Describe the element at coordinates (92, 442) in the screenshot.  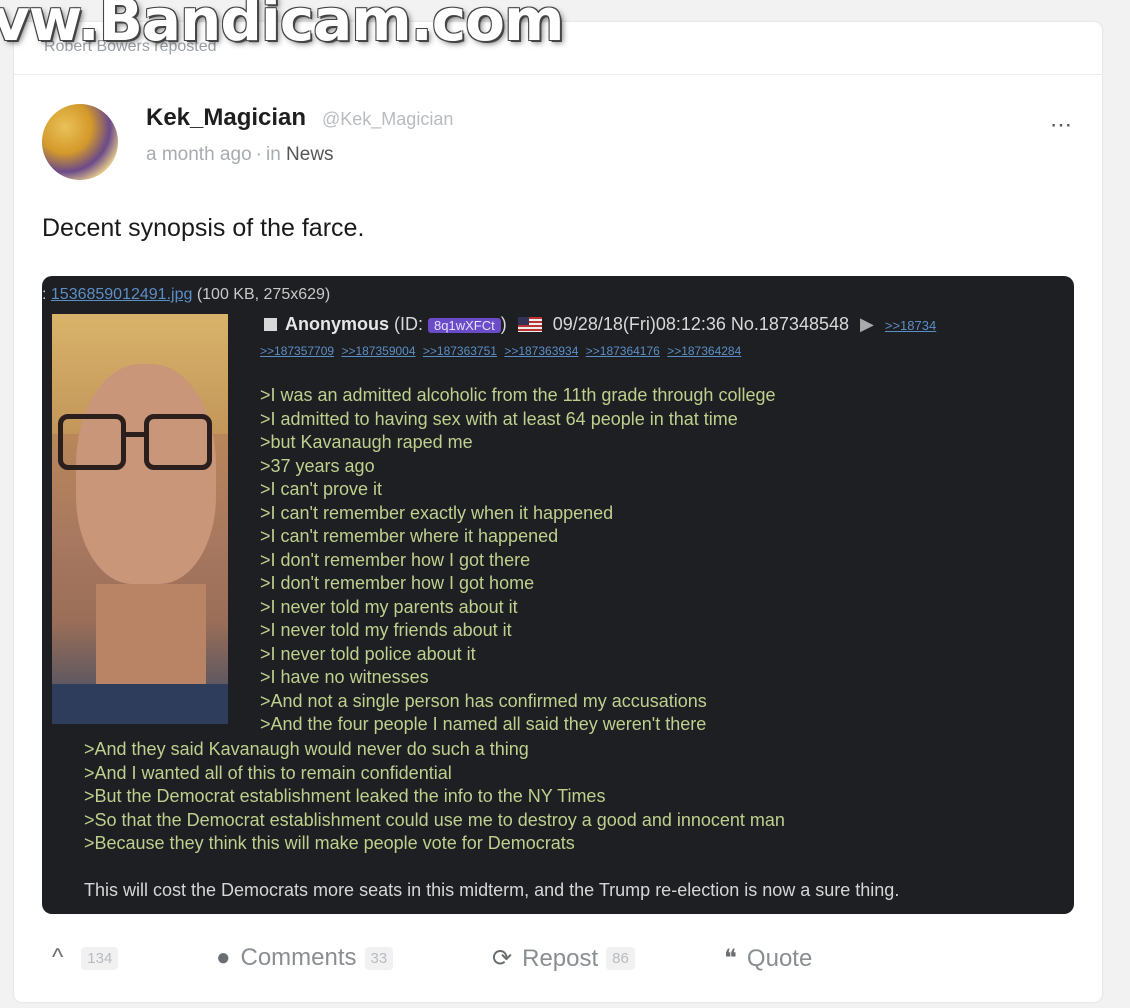
I see `glasses-left` at that location.